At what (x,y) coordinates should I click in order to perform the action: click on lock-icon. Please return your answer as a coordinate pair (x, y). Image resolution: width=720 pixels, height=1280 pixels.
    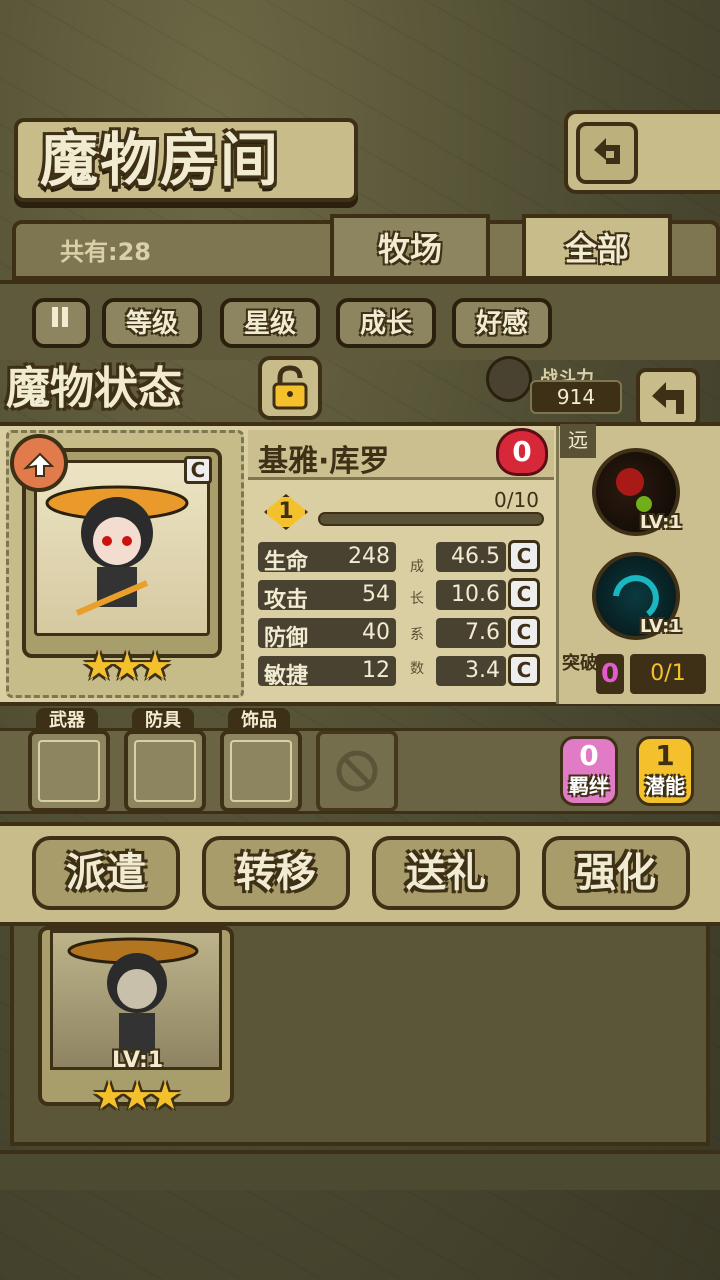
    Looking at the image, I should click on (290, 387).